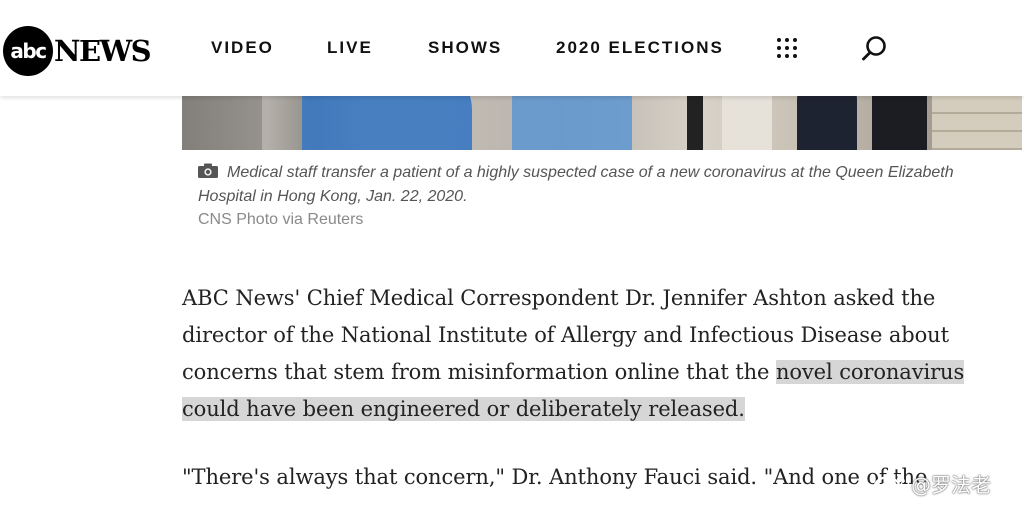 This screenshot has width=1024, height=506. I want to click on nav-live: LIVE, so click(350, 48).